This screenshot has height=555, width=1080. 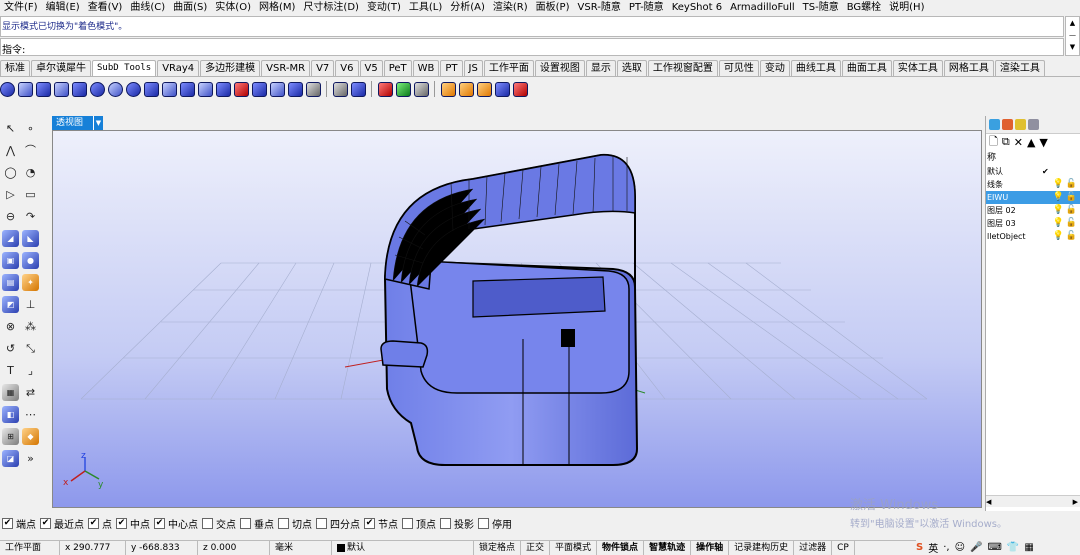 What do you see at coordinates (1020, 124) in the screenshot?
I see `display-tab-icon` at bounding box center [1020, 124].